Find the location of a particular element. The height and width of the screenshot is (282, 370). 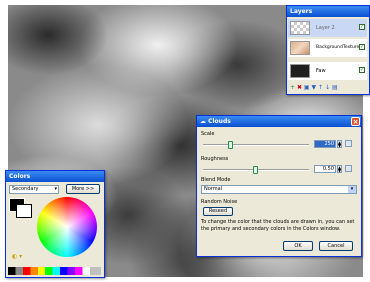

layer-name: BackgroundTexture is located at coordinates (338, 47).